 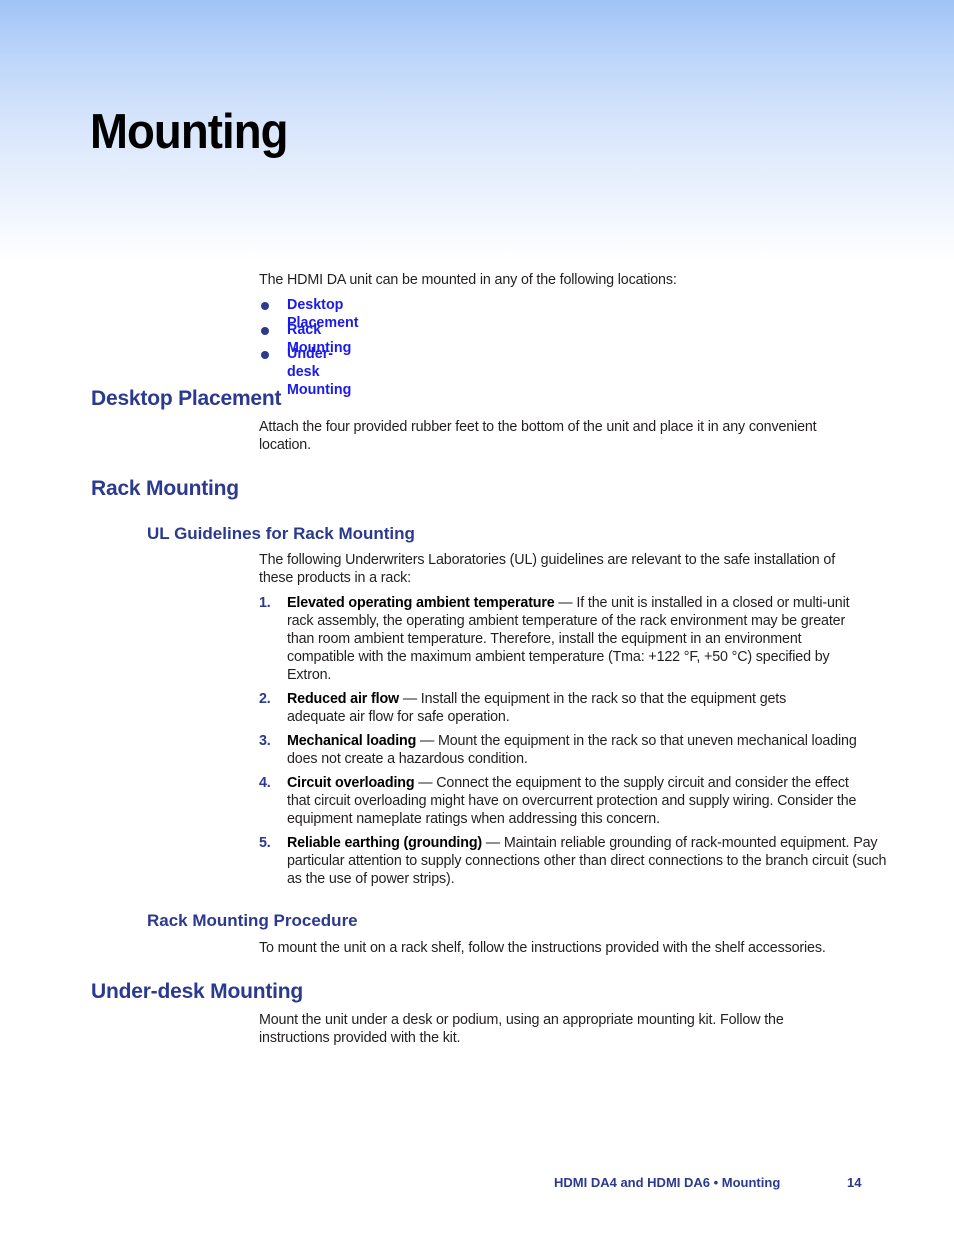 I want to click on toc-link-under-desk-mounting: Under-desk Mounting, so click(x=319, y=372).